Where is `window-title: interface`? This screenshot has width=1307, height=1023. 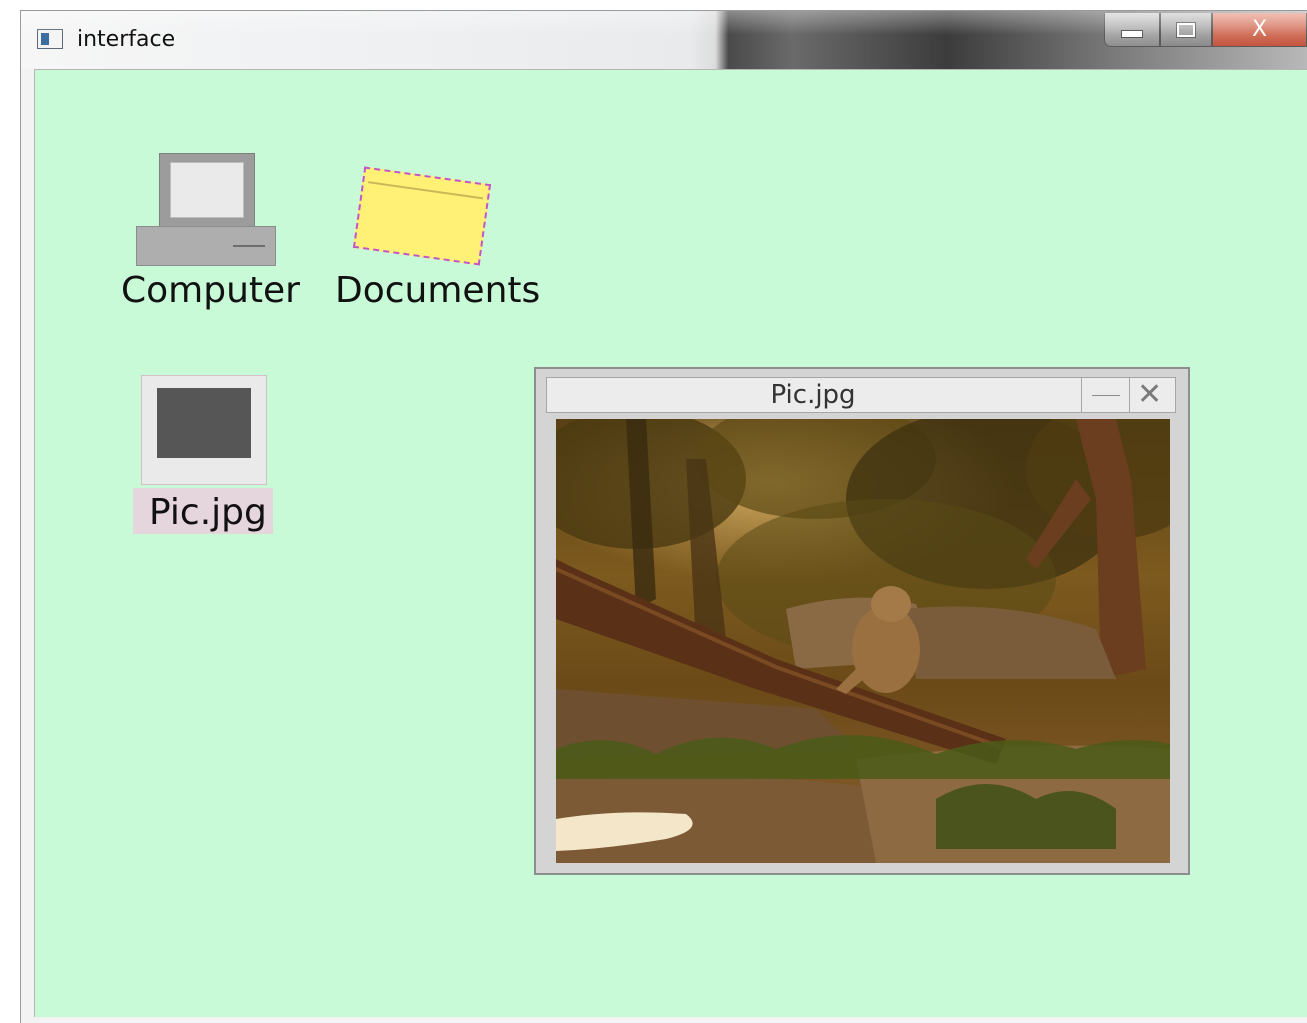 window-title: interface is located at coordinates (126, 39).